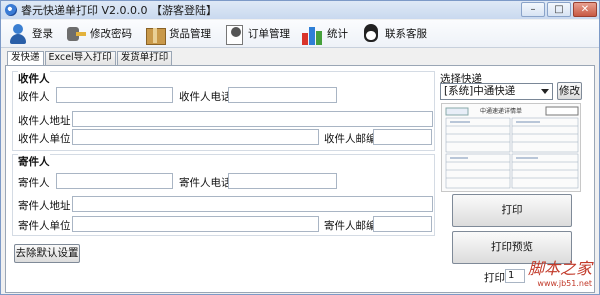 The width and height of the screenshot is (600, 295). Describe the element at coordinates (114, 181) in the screenshot. I see `sender-name-input` at that location.